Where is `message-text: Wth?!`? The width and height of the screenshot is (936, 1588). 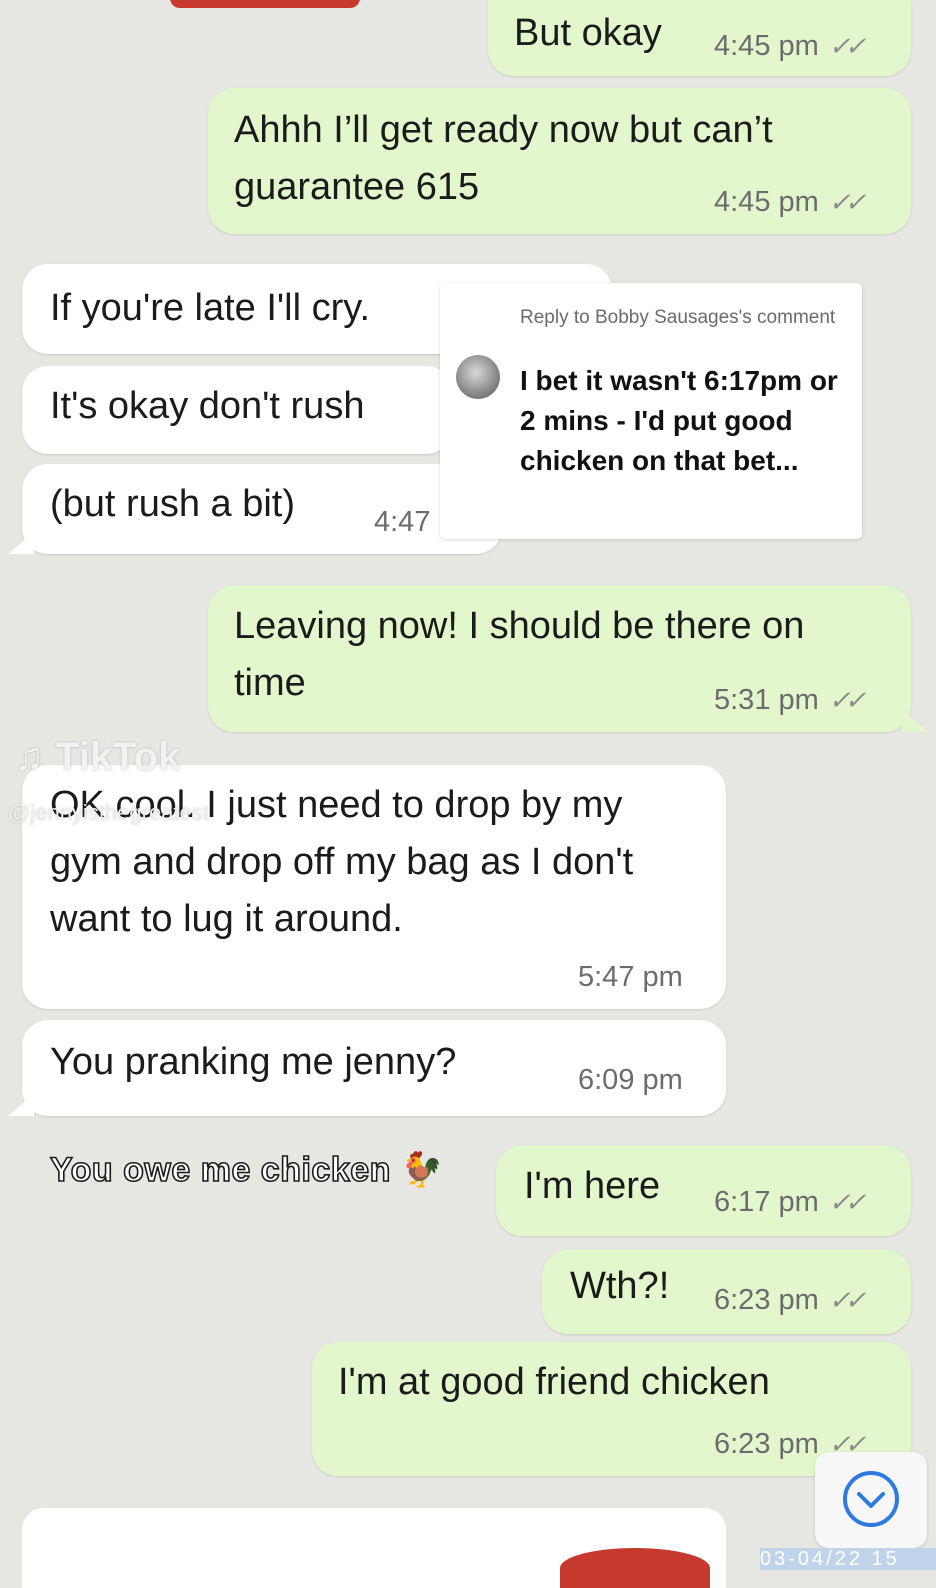
message-text: Wth?! is located at coordinates (620, 1286).